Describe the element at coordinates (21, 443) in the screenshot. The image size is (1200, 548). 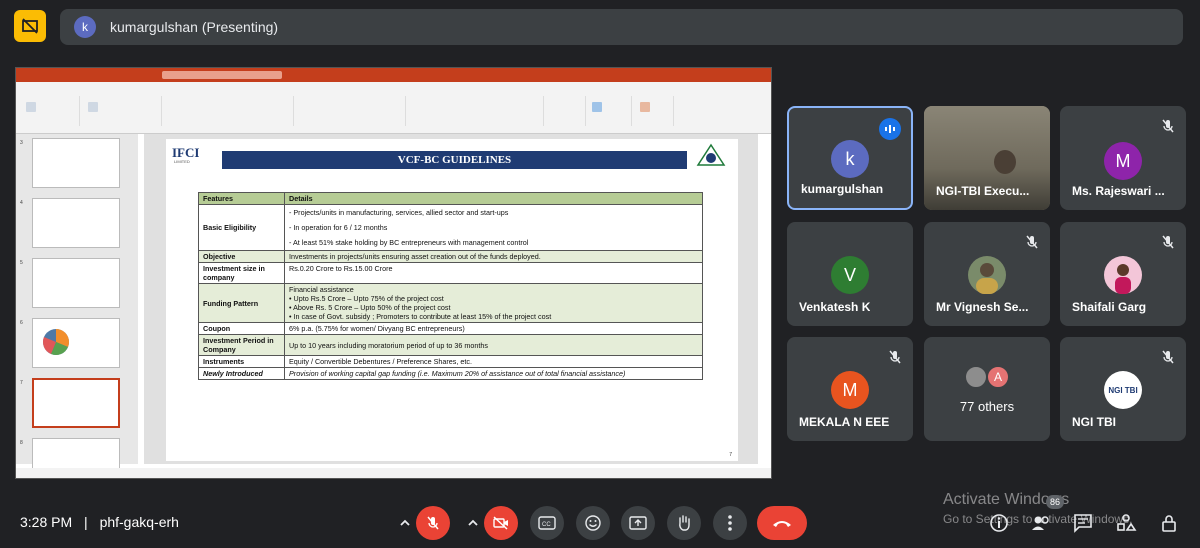
I see `thumb-number: 8` at that location.